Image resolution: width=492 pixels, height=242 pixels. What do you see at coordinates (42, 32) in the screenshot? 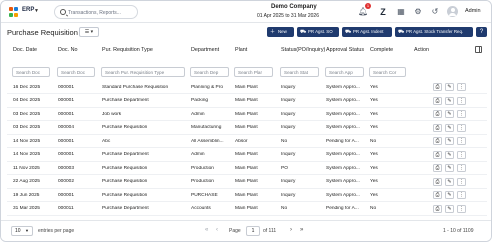
I see `page-title: Purchase Requisition` at bounding box center [42, 32].